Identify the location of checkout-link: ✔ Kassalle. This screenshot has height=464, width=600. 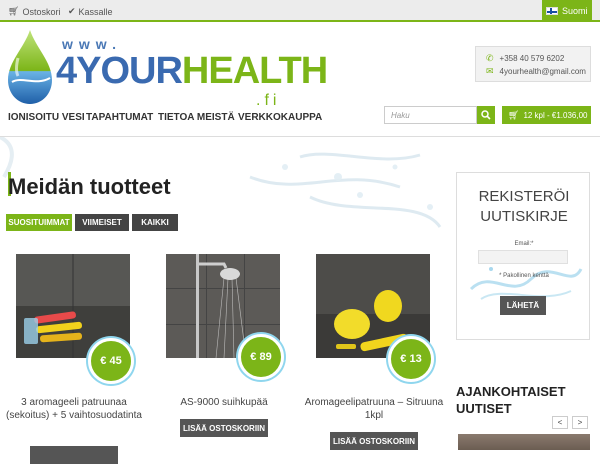
(90, 11).